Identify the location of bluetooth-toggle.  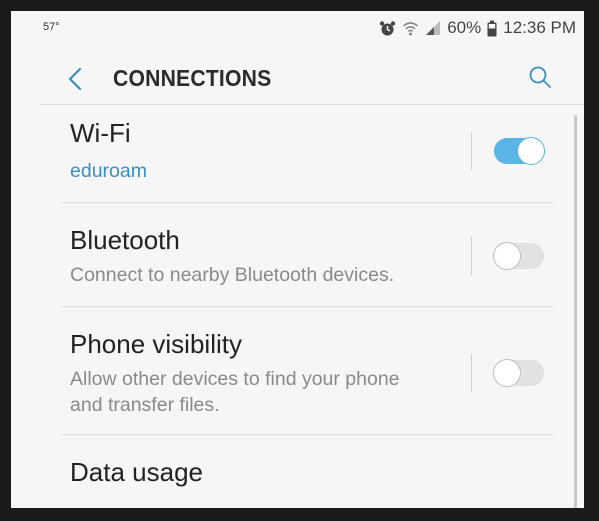
(518, 256).